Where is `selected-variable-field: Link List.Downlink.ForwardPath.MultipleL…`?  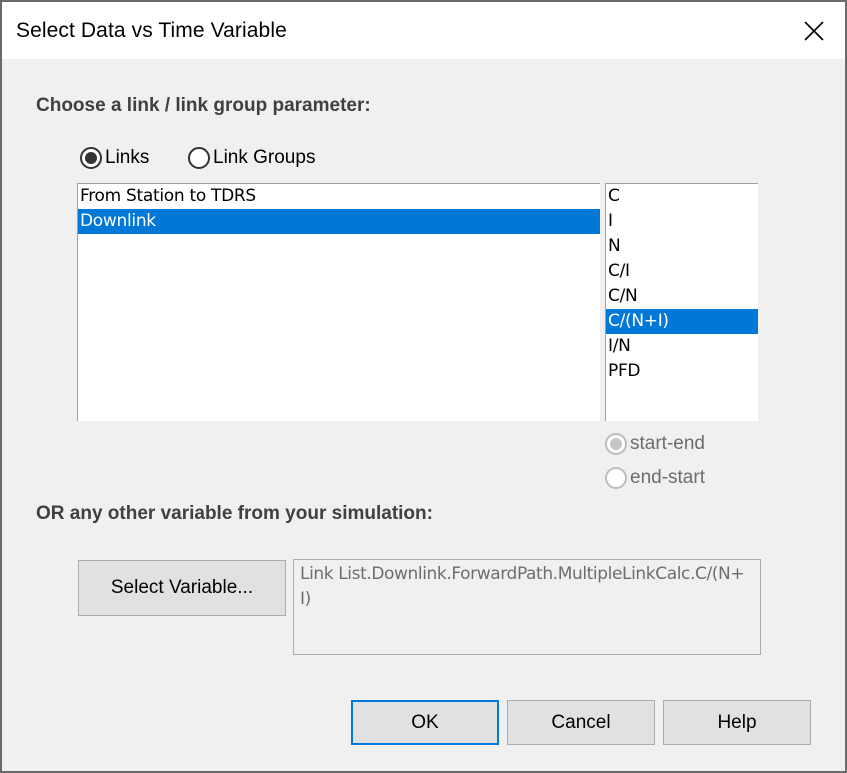 selected-variable-field: Link List.Downlink.ForwardPath.MultipleL… is located at coordinates (527, 607).